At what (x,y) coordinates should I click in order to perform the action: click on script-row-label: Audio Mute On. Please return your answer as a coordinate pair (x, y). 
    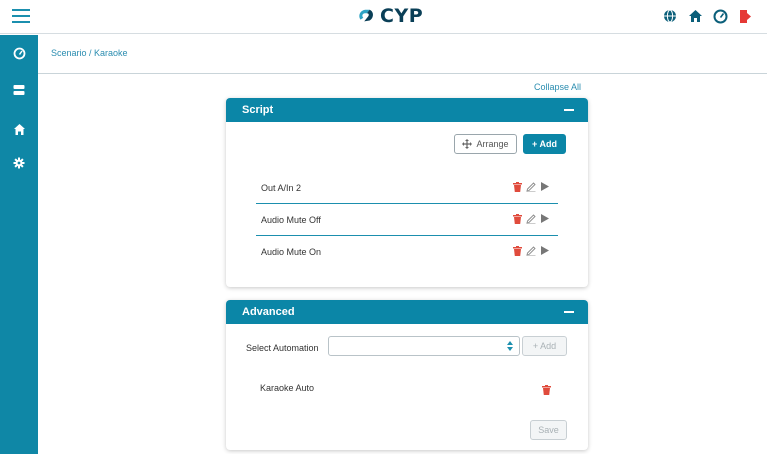
    Looking at the image, I should click on (291, 252).